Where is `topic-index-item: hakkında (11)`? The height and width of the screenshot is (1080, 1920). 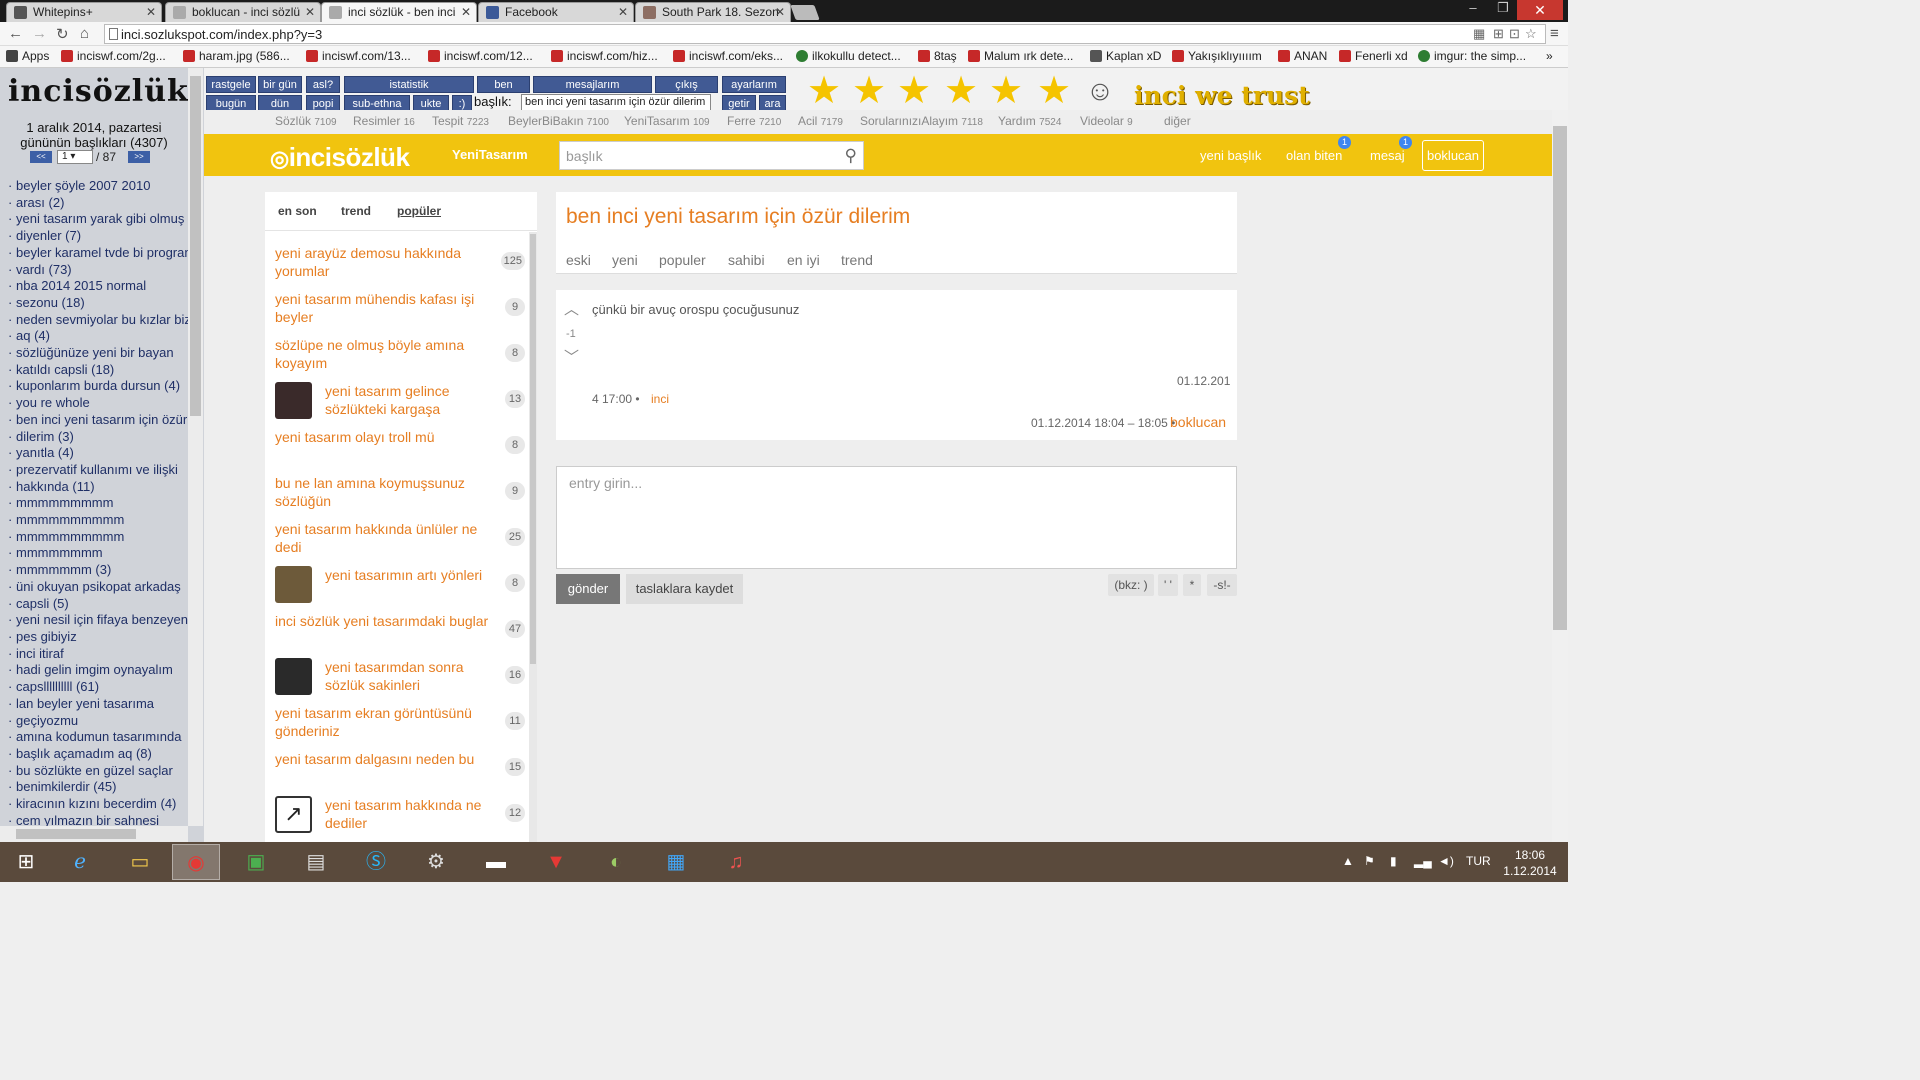 topic-index-item: hakkında (11) is located at coordinates (98, 487).